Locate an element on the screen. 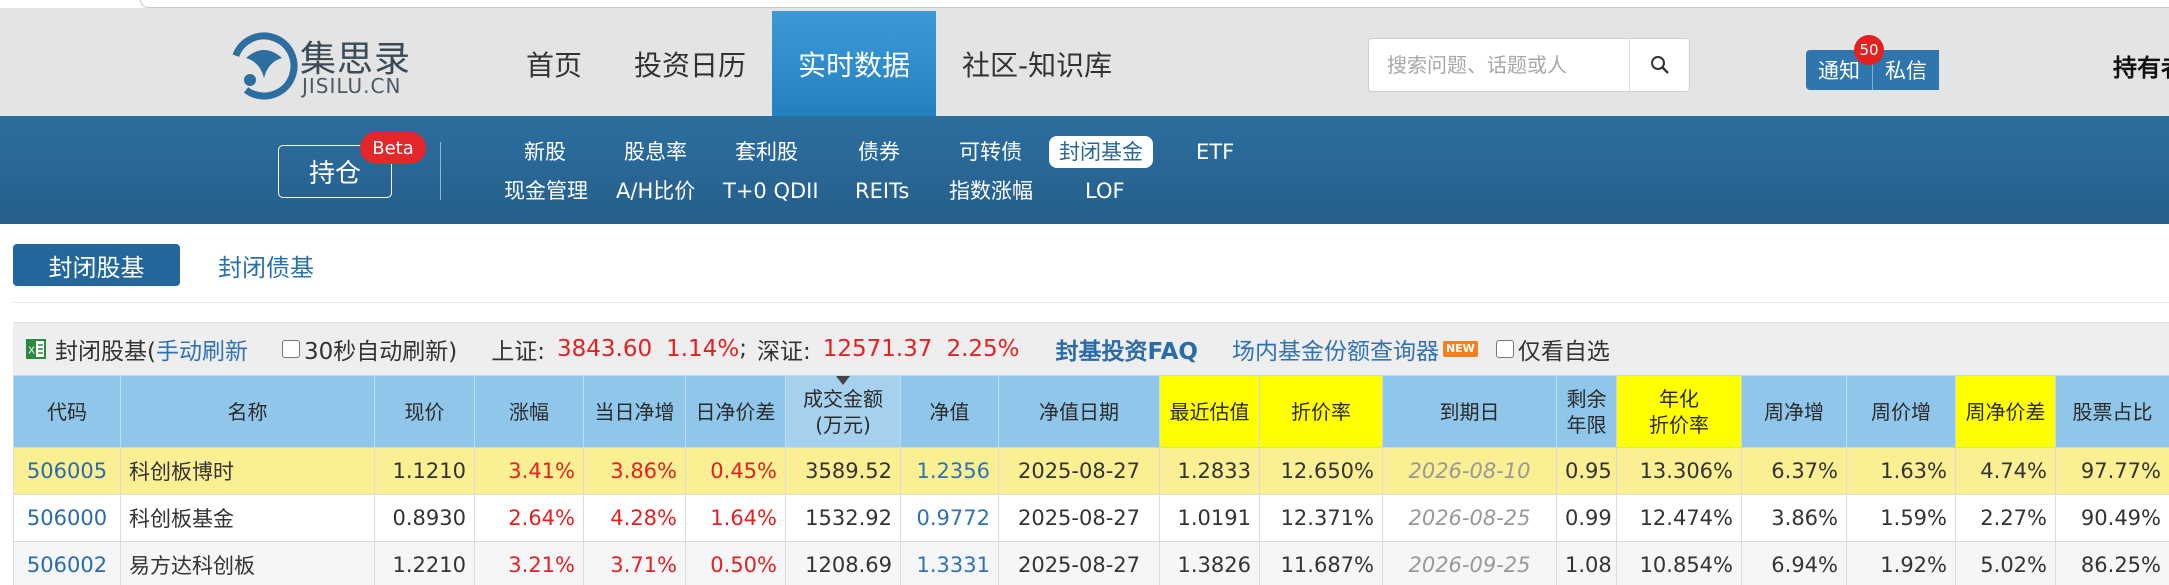  nav-realtime-data: 实时数据 is located at coordinates (854, 63).